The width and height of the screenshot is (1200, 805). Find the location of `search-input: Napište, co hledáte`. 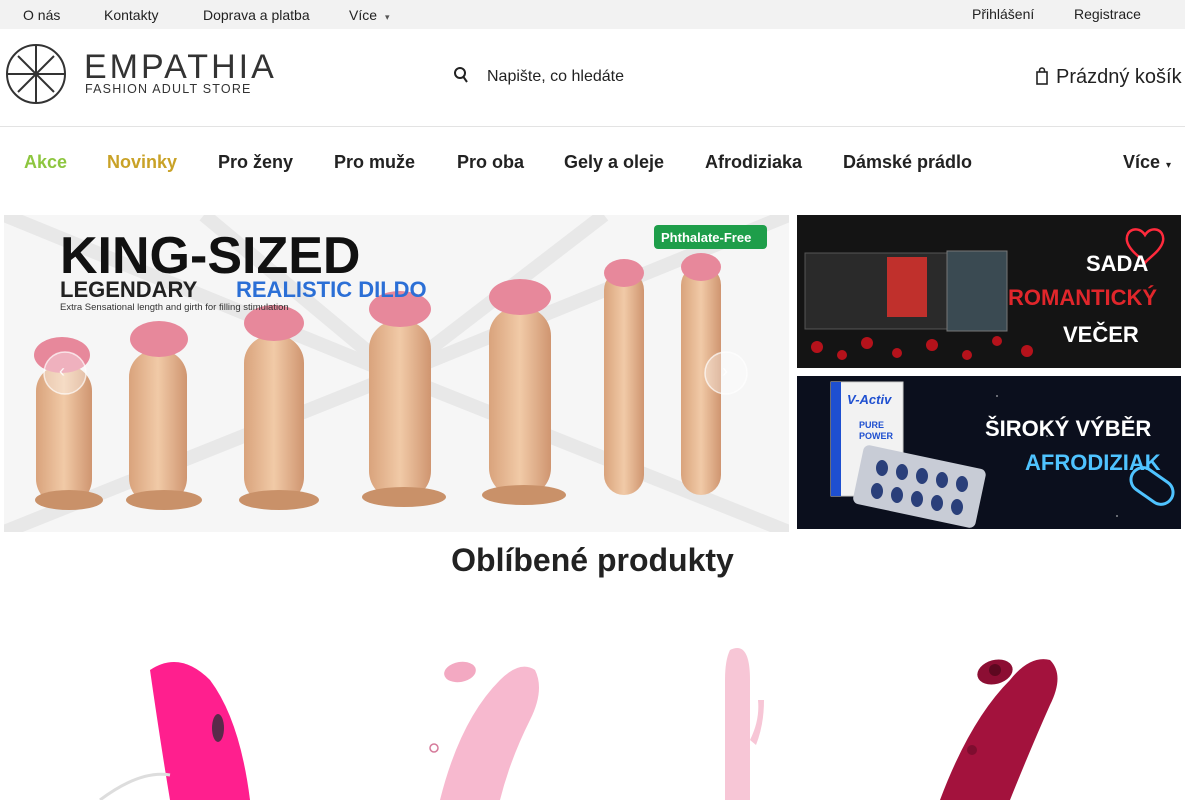

search-input: Napište, co hledáte is located at coordinates (555, 77).